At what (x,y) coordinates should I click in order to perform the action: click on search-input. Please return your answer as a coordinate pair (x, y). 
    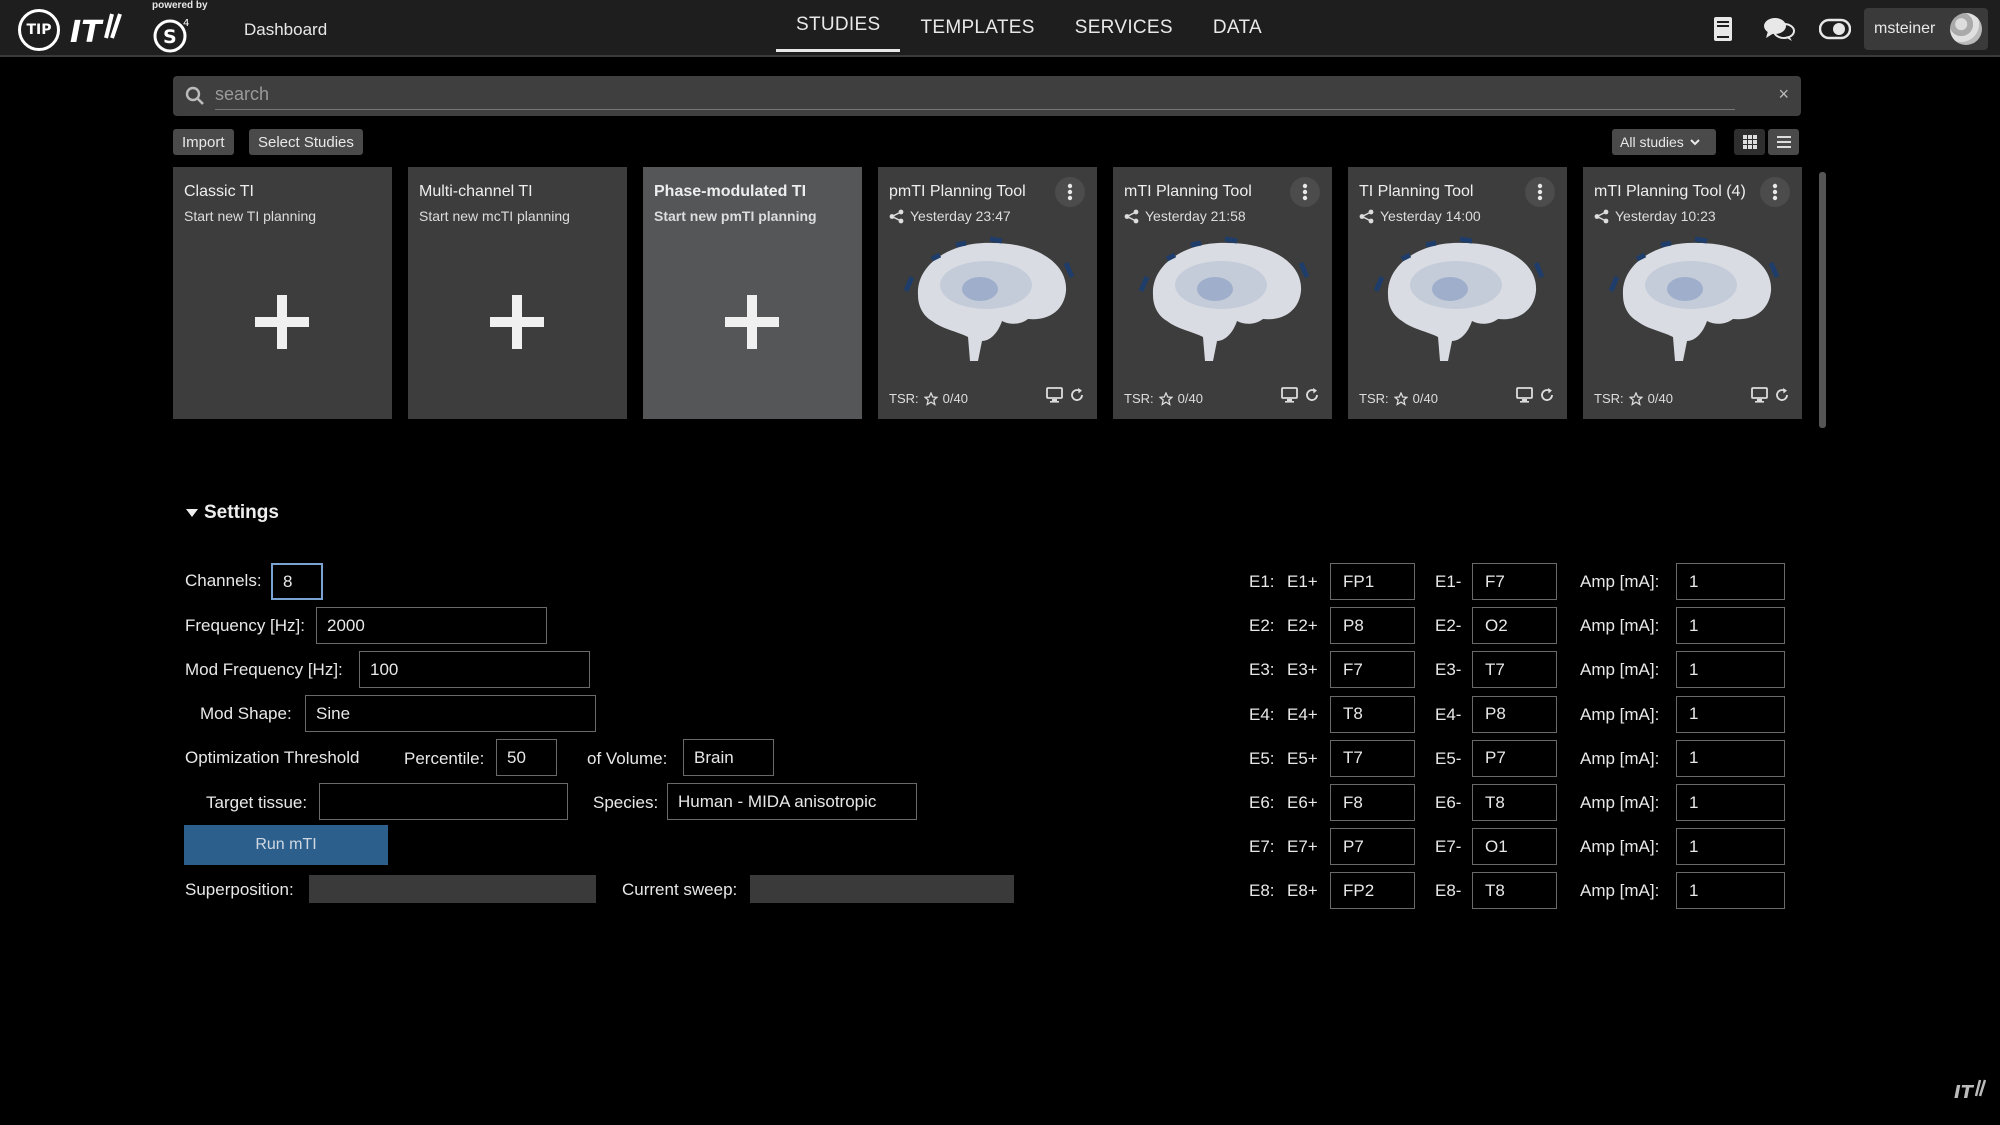
    Looking at the image, I should click on (975, 95).